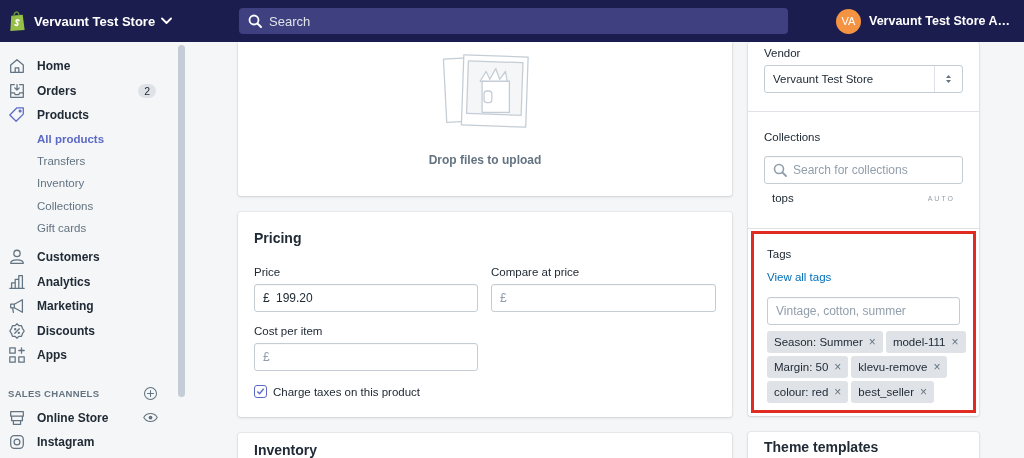 This screenshot has width=1024, height=458. I want to click on nav-subitem: Collections, so click(102, 205).